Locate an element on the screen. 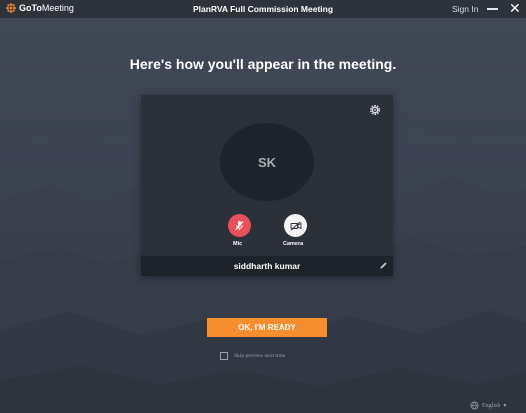 The width and height of the screenshot is (526, 413). sign-in-link: Sign In is located at coordinates (465, 9).